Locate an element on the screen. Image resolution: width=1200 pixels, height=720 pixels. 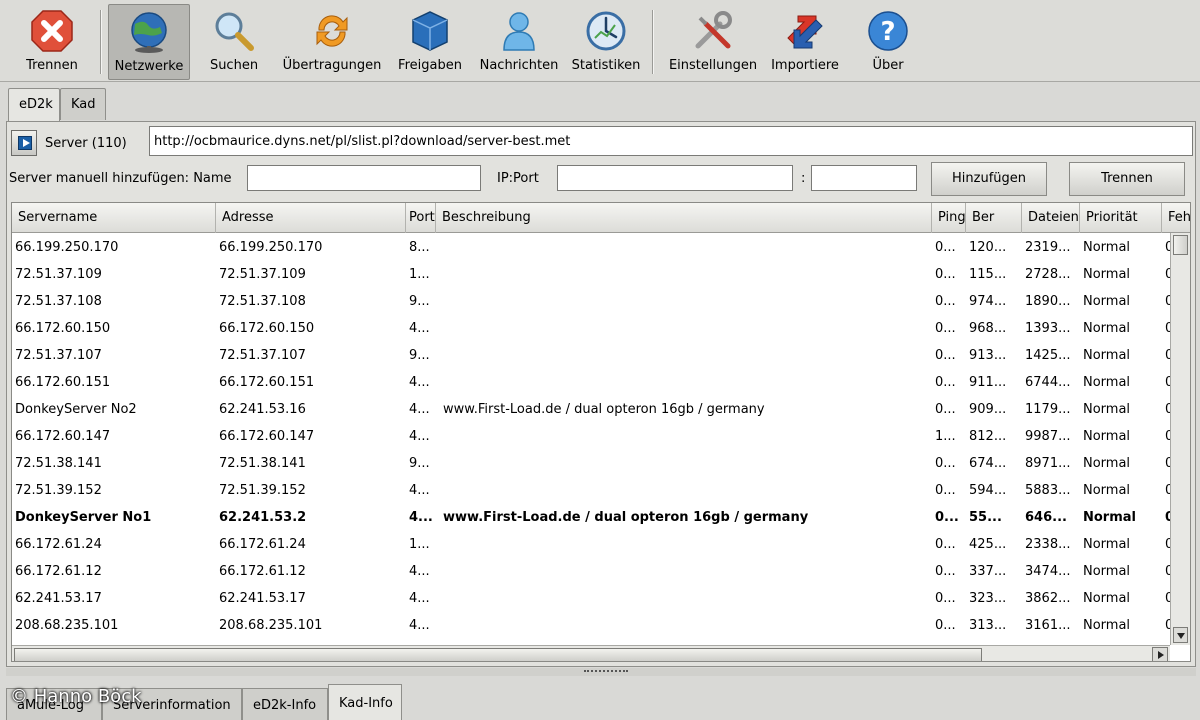
column-header-priority: Priorität is located at coordinates (1121, 218).